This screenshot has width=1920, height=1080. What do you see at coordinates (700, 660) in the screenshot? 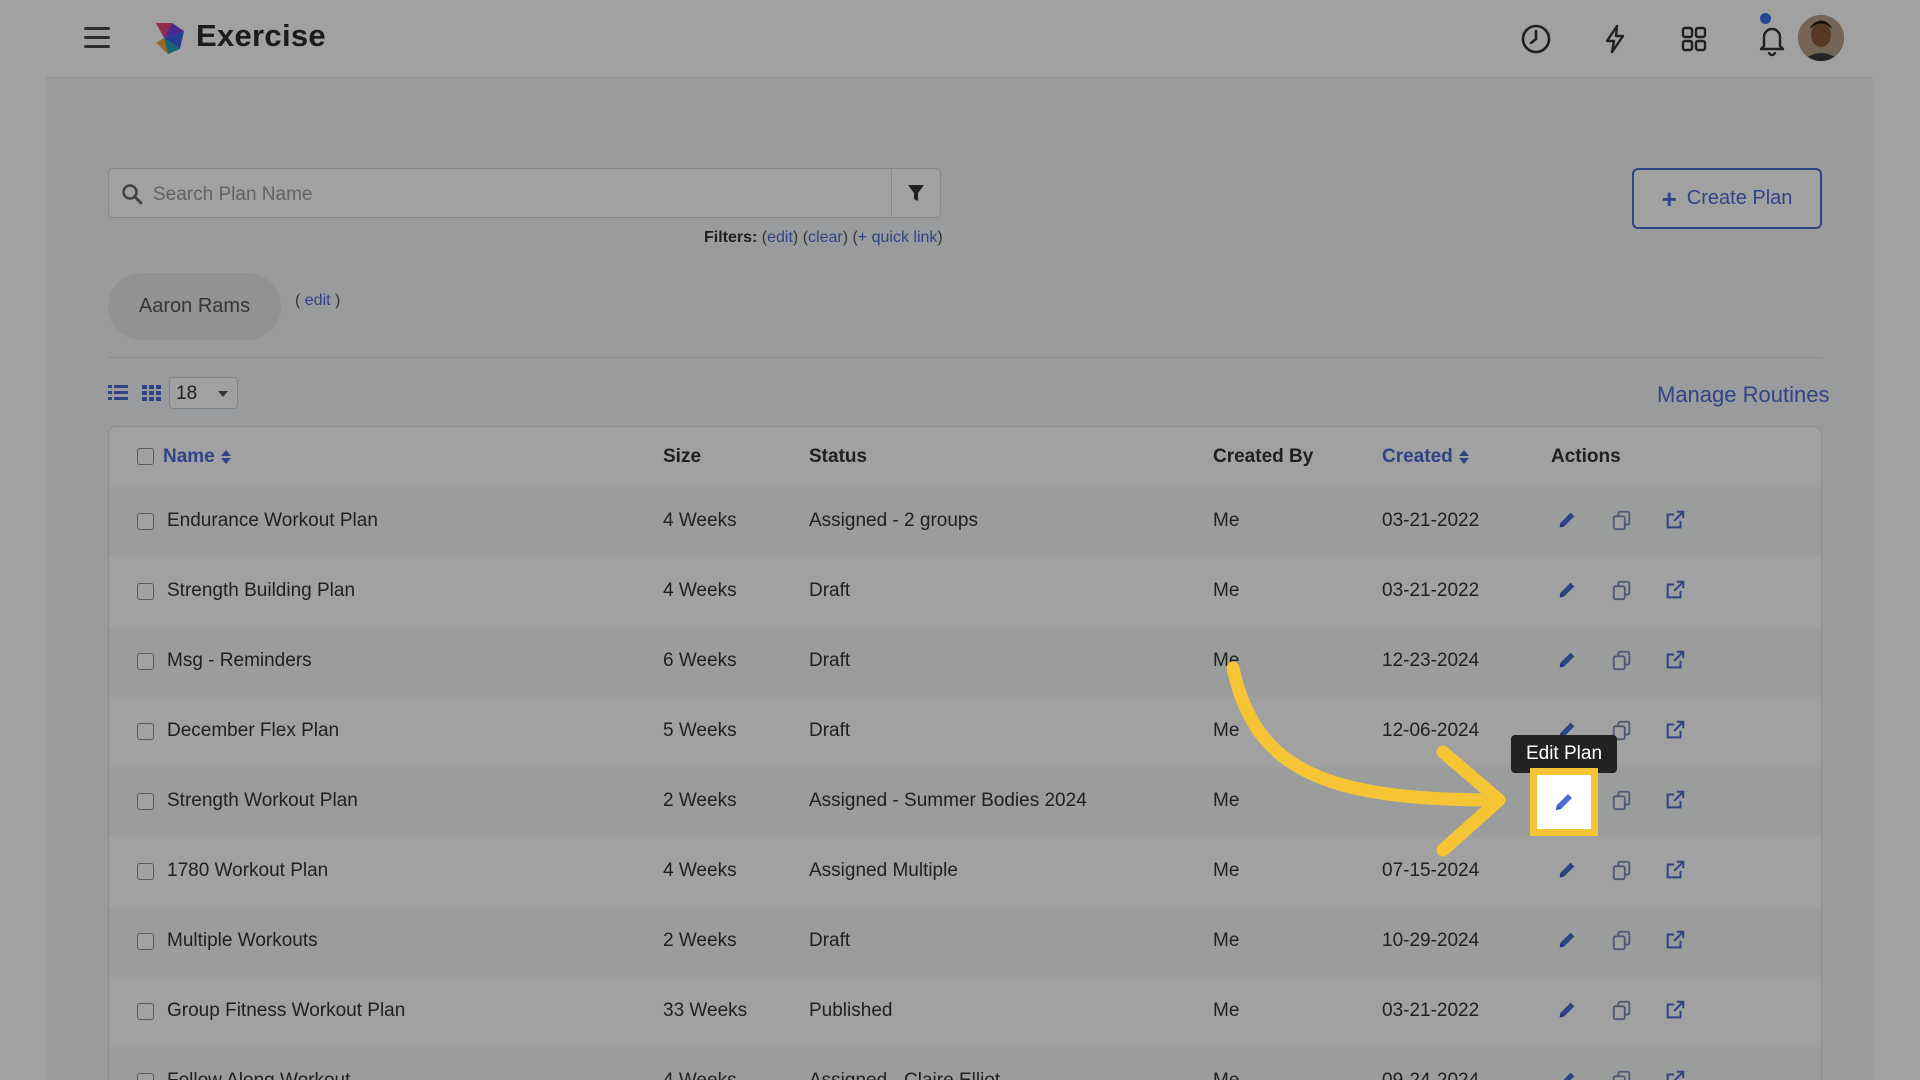
I see `plan-size: 6 Weeks` at bounding box center [700, 660].